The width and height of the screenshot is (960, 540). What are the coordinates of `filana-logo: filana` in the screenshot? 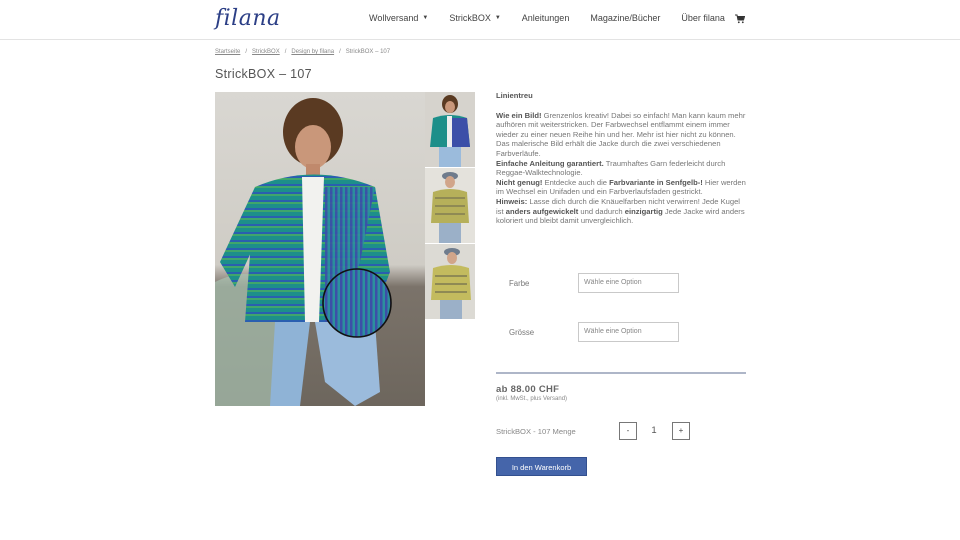 It's located at (248, 18).